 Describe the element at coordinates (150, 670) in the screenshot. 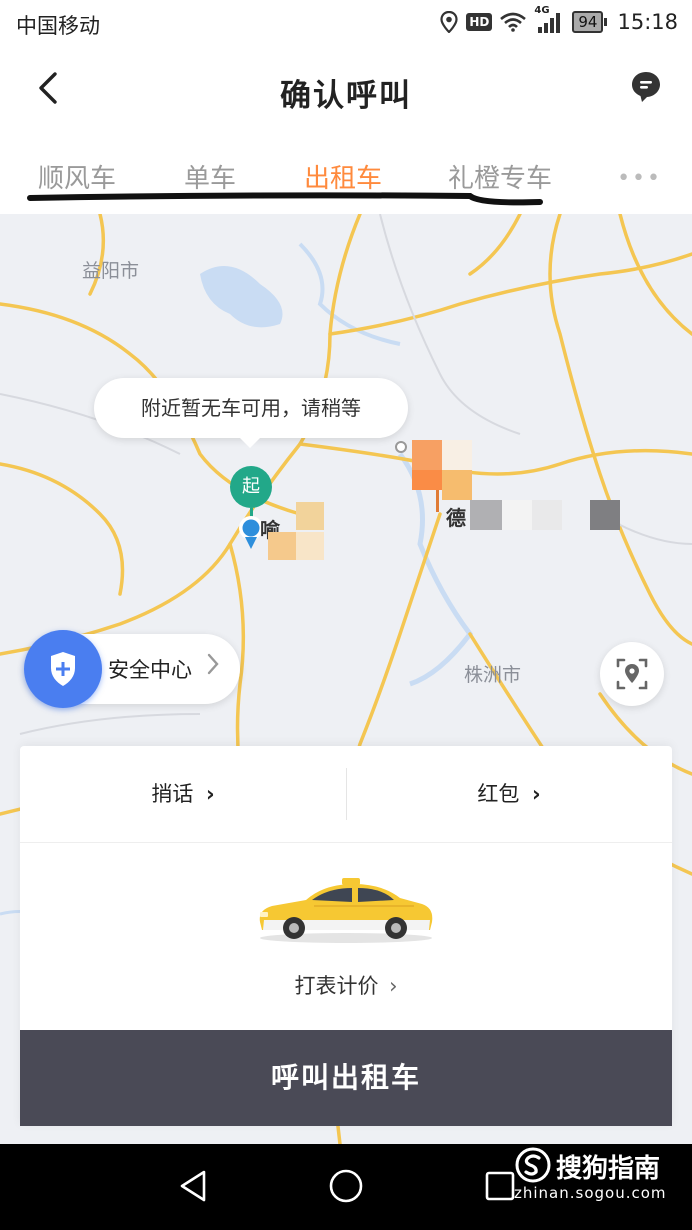

I see `safety-center-label: 安全中心` at that location.